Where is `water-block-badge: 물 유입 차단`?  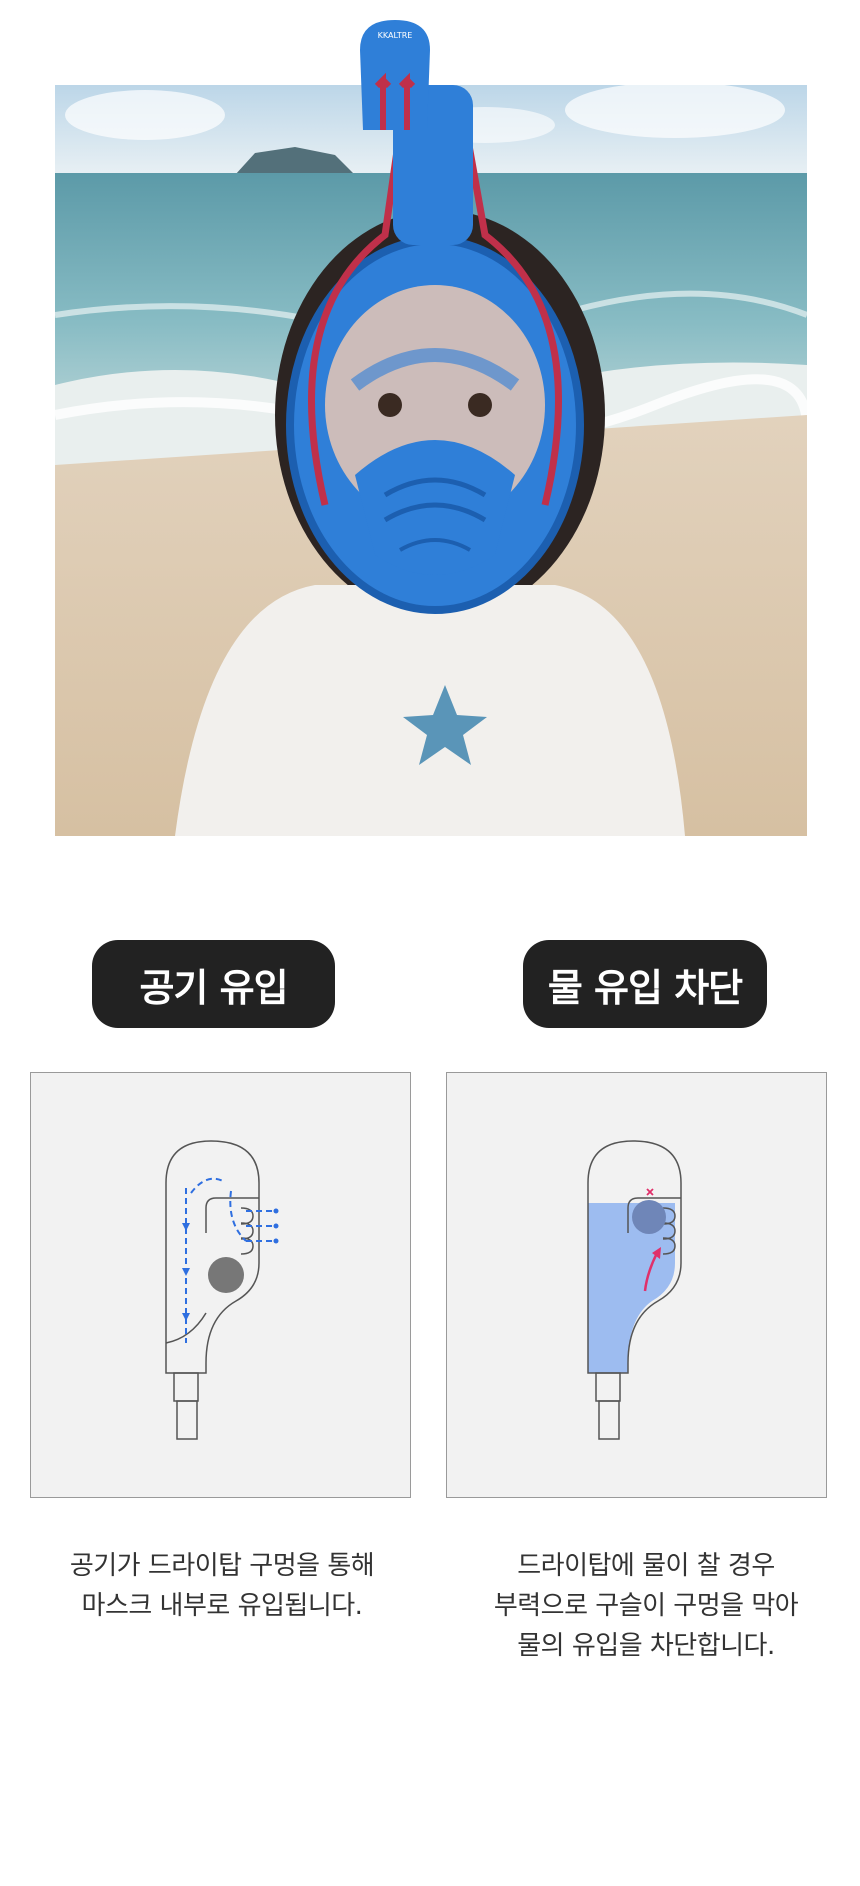 water-block-badge: 물 유입 차단 is located at coordinates (645, 984).